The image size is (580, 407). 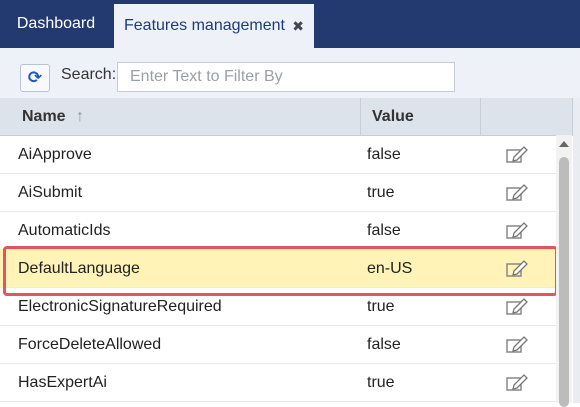 I want to click on selection-highlight-box, so click(x=280, y=271).